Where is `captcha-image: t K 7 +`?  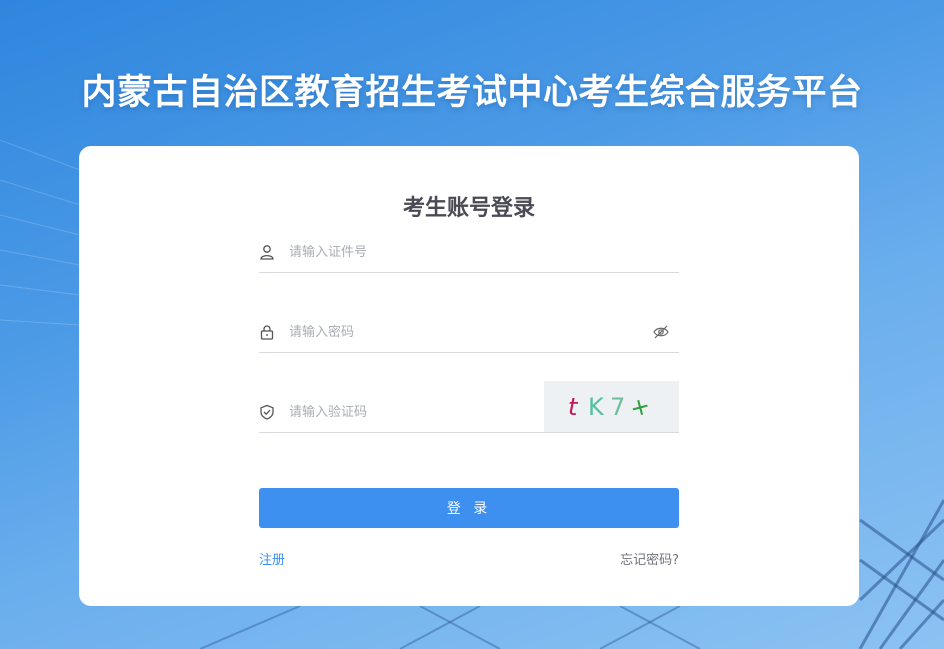
captcha-image: t K 7 + is located at coordinates (611, 406).